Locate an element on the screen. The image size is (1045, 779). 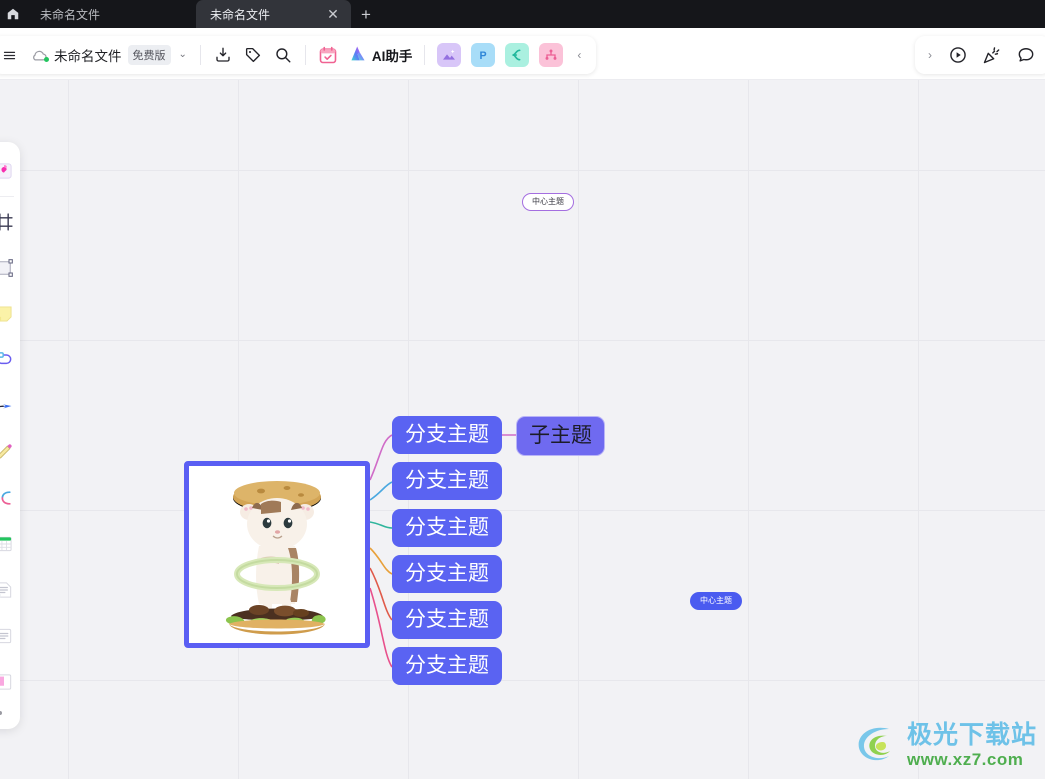
home-icon is located at coordinates (13, 14).